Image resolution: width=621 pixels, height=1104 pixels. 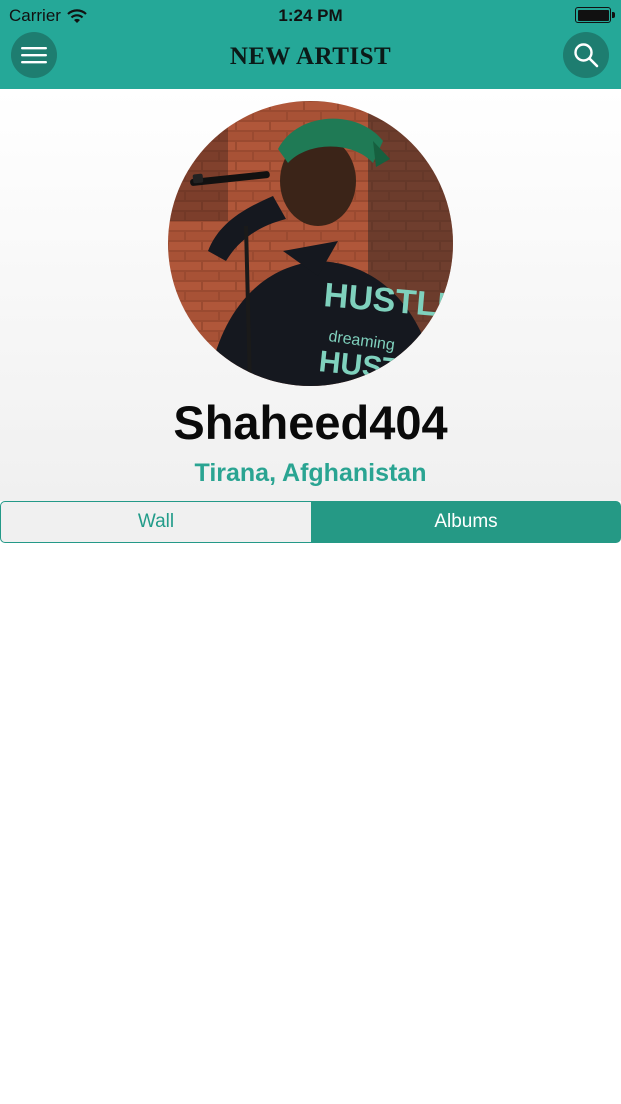 I want to click on battery-level, so click(x=593, y=15).